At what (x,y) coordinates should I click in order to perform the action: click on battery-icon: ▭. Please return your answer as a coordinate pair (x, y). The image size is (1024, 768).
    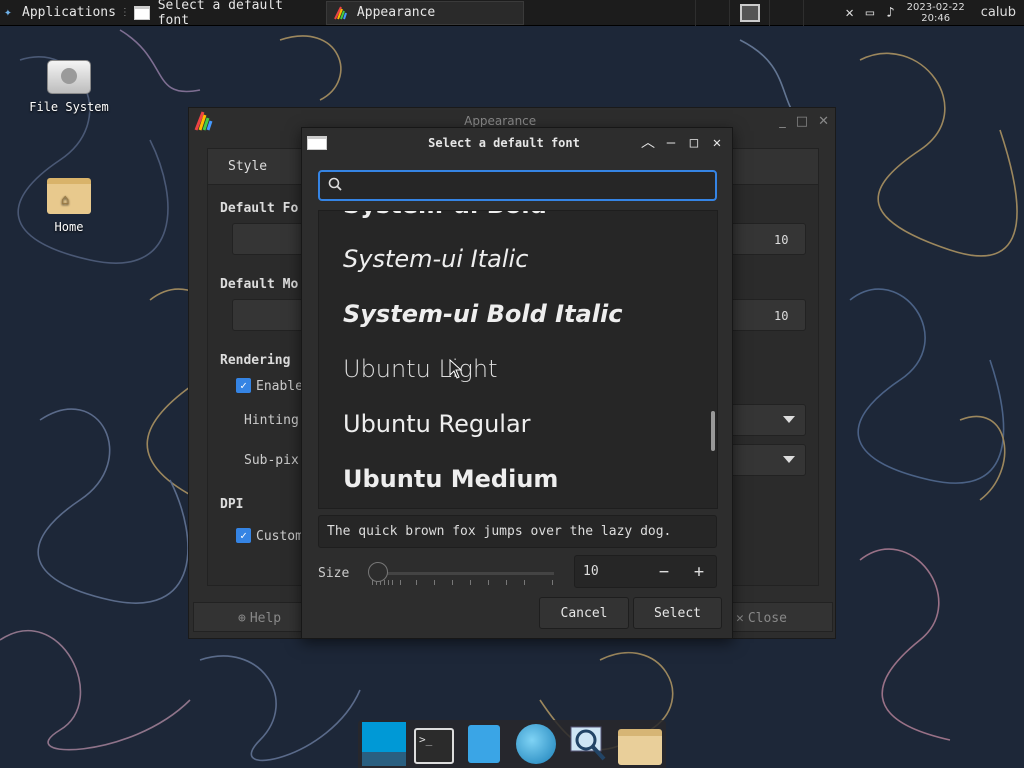
    Looking at the image, I should click on (870, 13).